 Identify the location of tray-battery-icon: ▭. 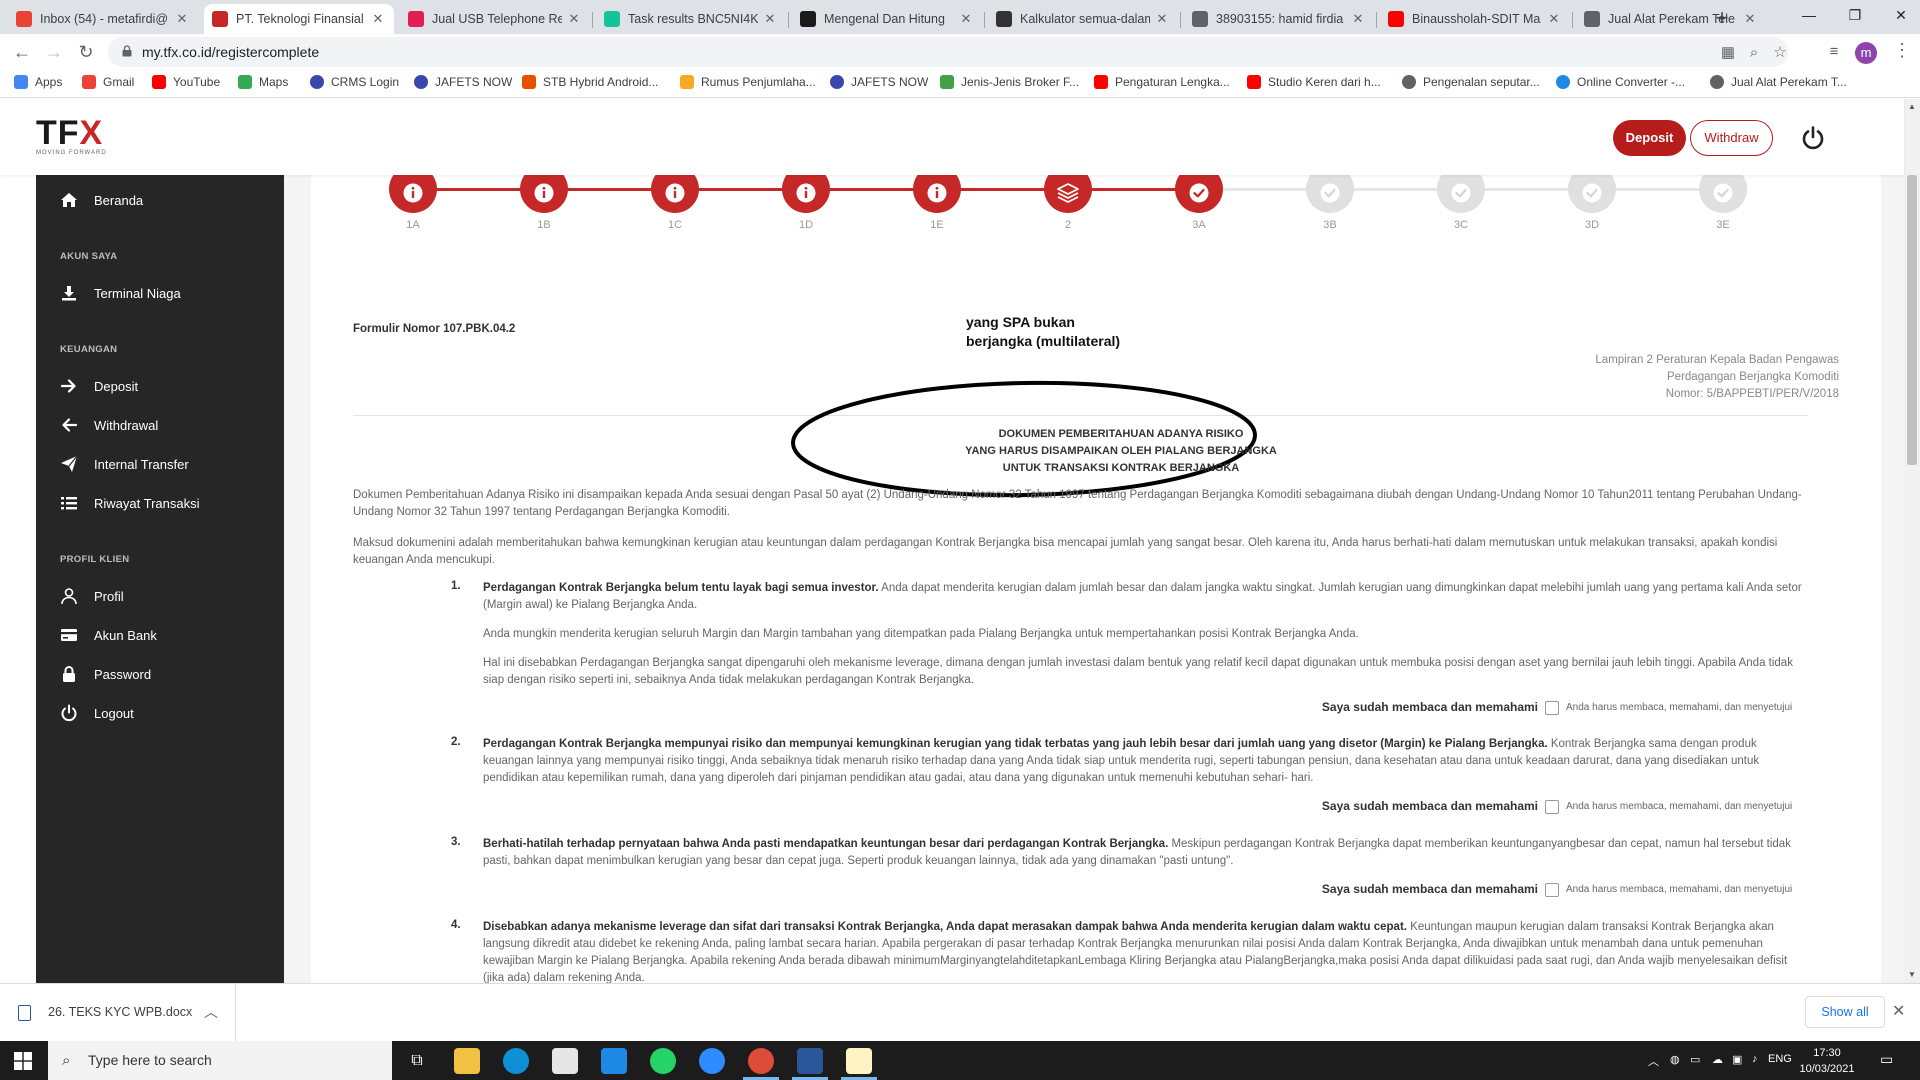
(1695, 1059).